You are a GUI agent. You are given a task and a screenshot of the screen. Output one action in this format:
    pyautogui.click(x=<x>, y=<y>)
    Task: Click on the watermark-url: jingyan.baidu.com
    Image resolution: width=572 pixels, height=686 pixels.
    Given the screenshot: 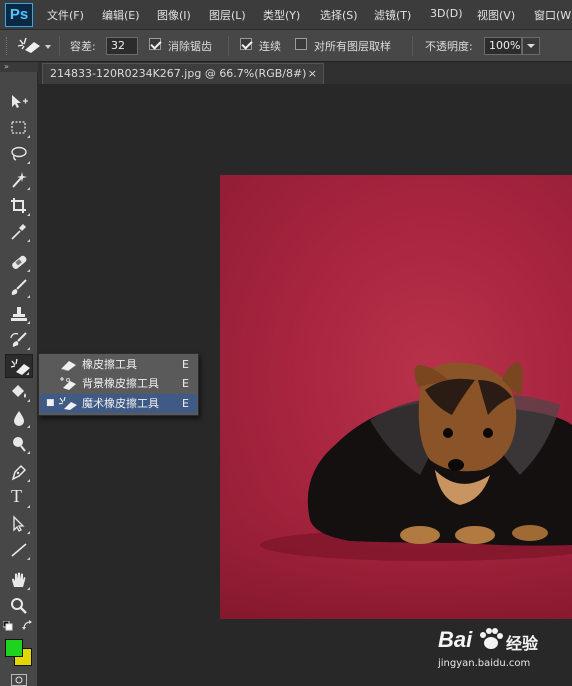 What is the action you would take?
    pyautogui.click(x=484, y=663)
    